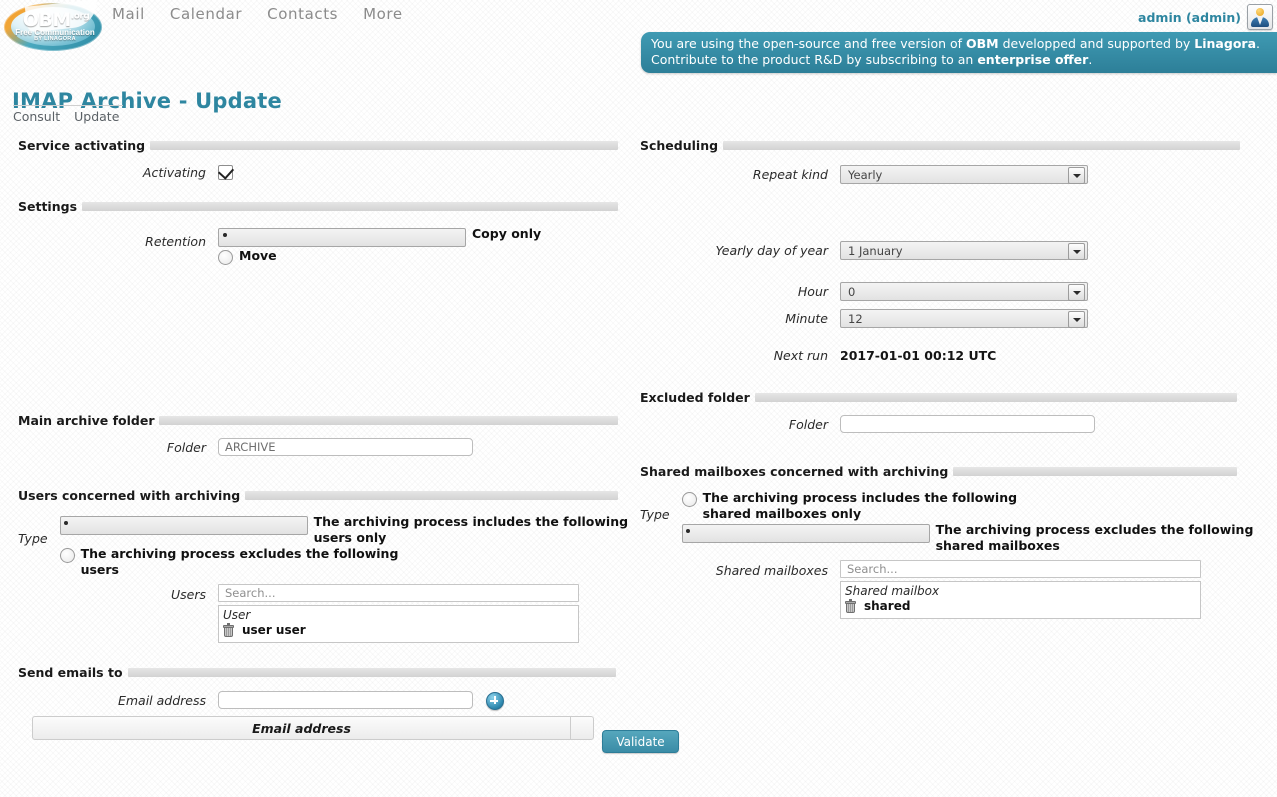 The height and width of the screenshot is (797, 1277). What do you see at coordinates (982, 43) in the screenshot?
I see `banner-text-obm: OBM` at bounding box center [982, 43].